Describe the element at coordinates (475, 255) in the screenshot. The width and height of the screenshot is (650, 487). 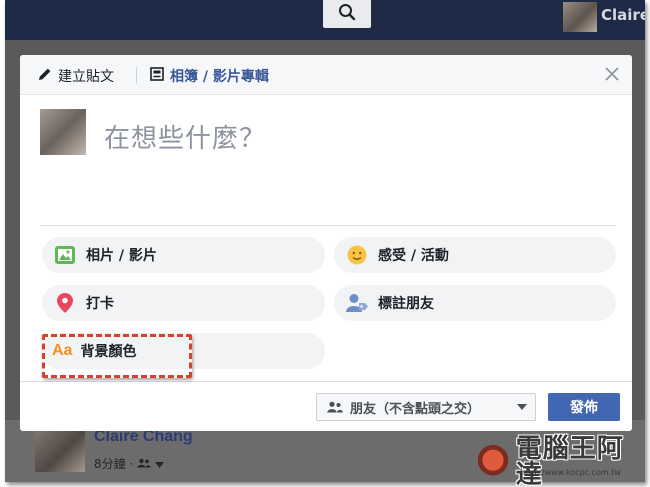
I see `feeling-activity-button: 感受 / 活動` at that location.